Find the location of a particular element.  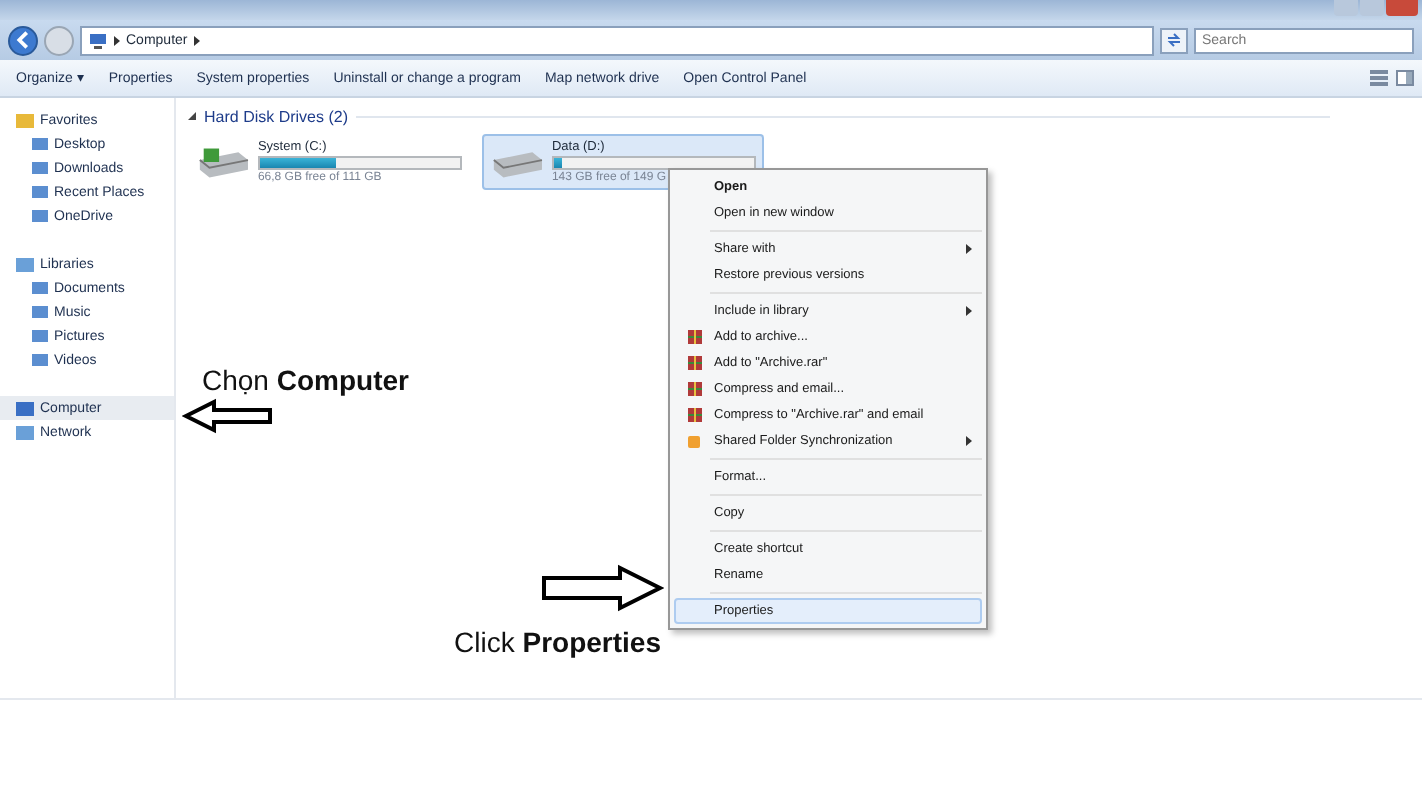

refresh-icon is located at coordinates (1174, 40).